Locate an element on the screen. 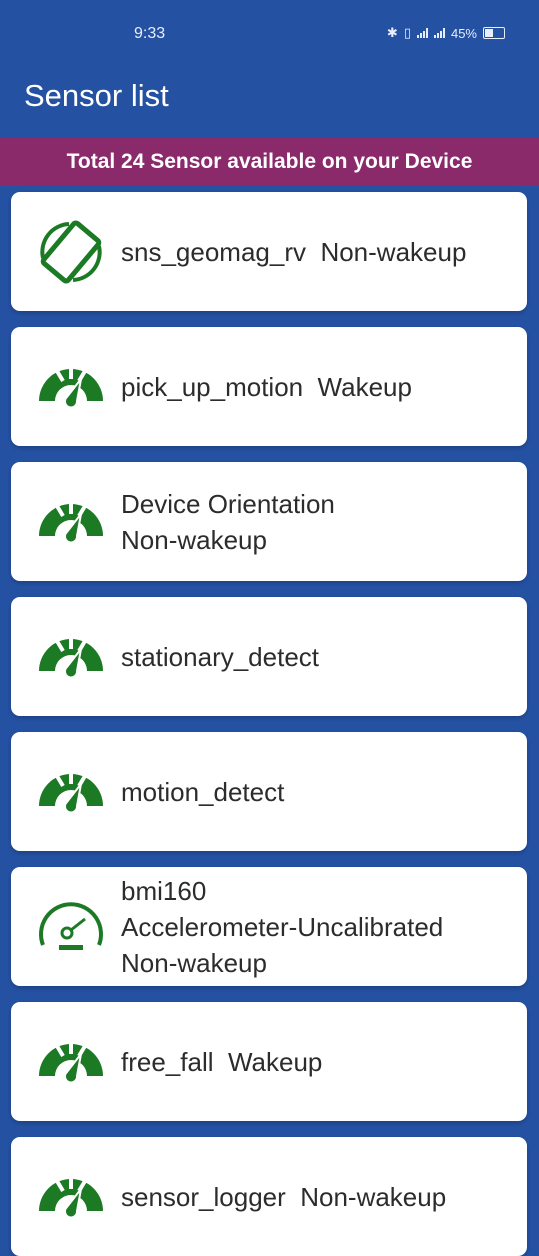 The width and height of the screenshot is (539, 1256). sensor-name-line: Device Orientation is located at coordinates (228, 503).